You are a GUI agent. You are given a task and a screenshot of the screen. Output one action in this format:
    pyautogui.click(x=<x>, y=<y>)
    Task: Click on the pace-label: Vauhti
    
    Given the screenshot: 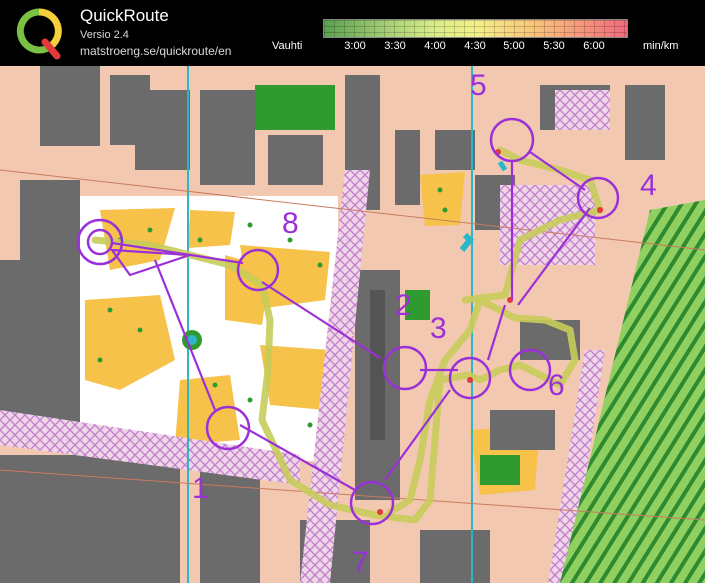 What is the action you would take?
    pyautogui.click(x=287, y=46)
    